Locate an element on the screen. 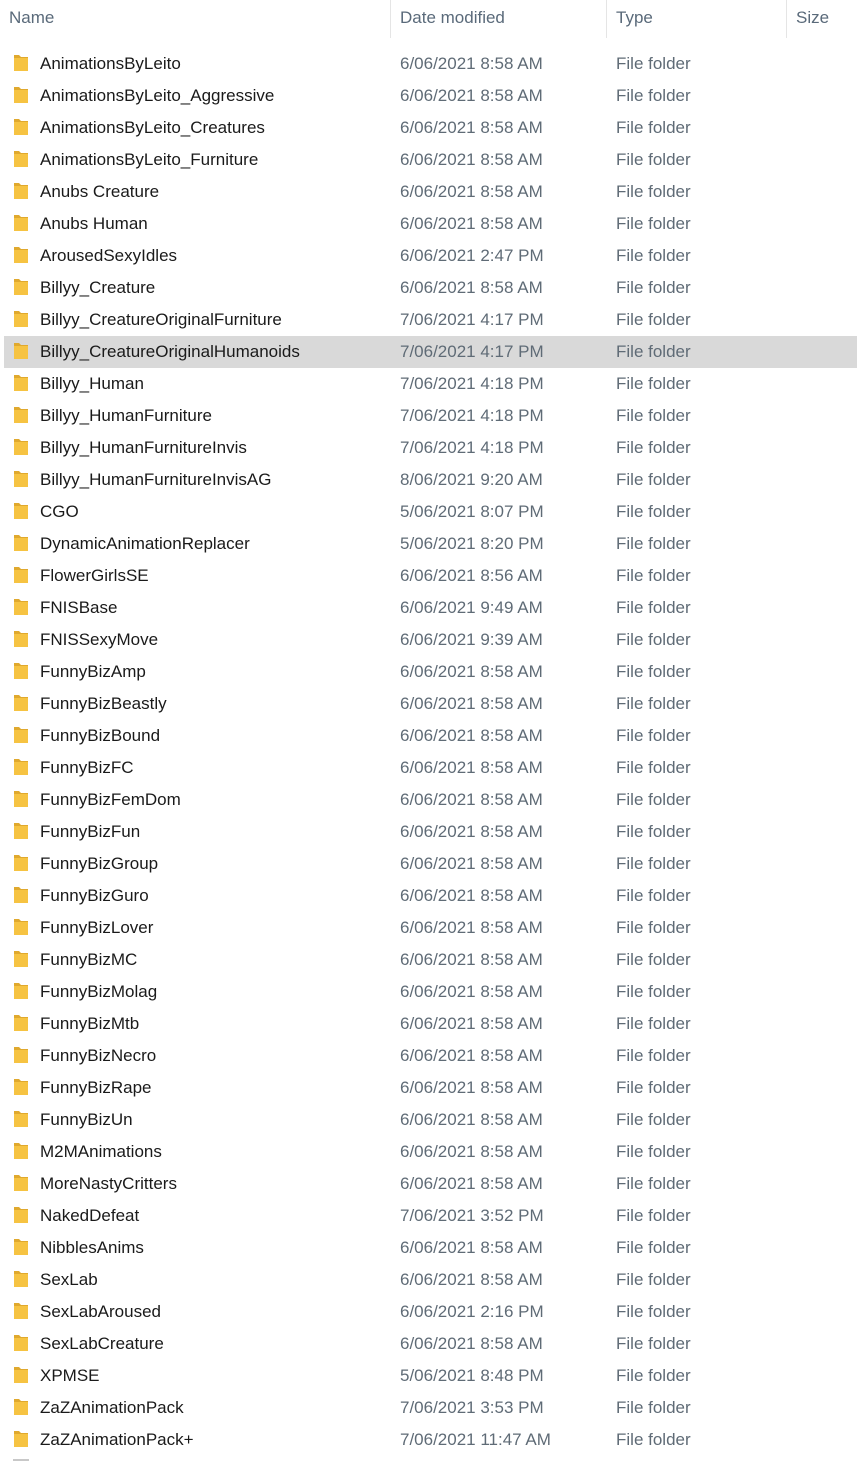 The height and width of the screenshot is (1461, 857). file-name: FunnyBizMolag is located at coordinates (98, 992).